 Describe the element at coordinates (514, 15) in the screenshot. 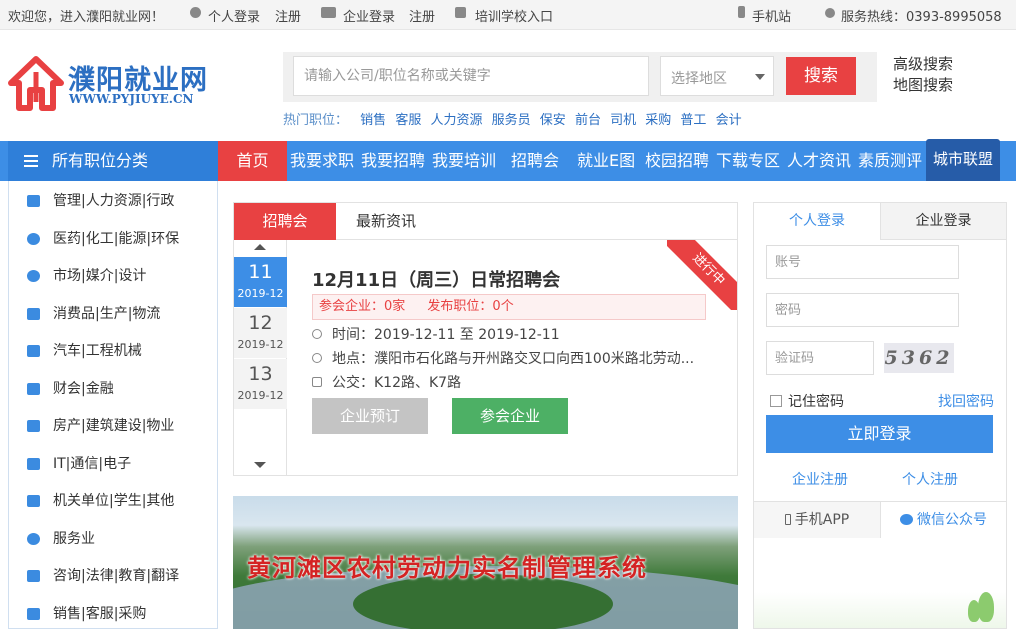

I see `training-school-link: 培训学校入口` at that location.